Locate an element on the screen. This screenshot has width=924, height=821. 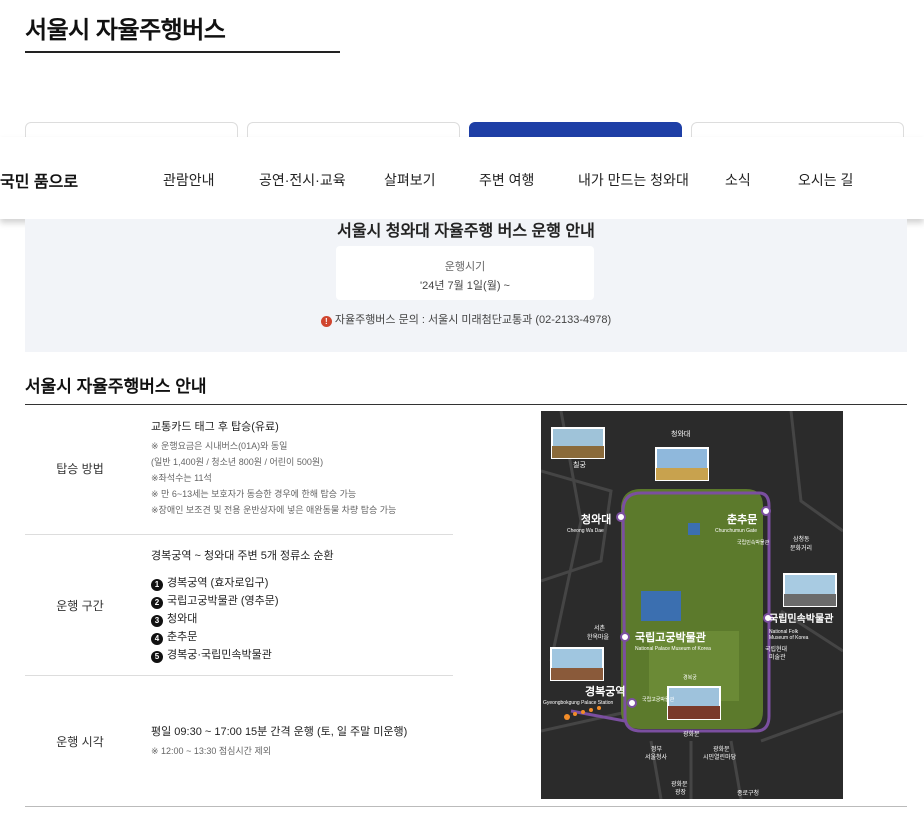
nav-item-performance: 공연·전시·교육 is located at coordinates (302, 180).